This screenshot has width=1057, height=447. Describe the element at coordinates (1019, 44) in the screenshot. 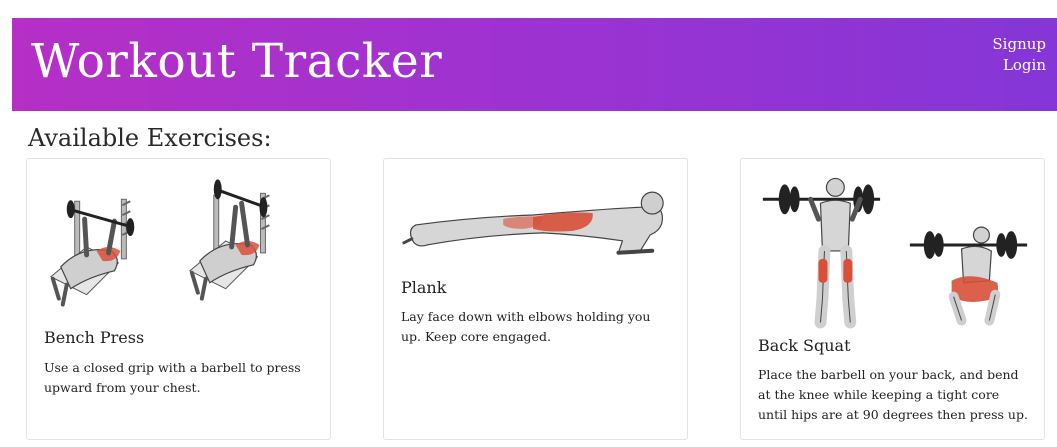

I see `signup-link: Signup` at that location.